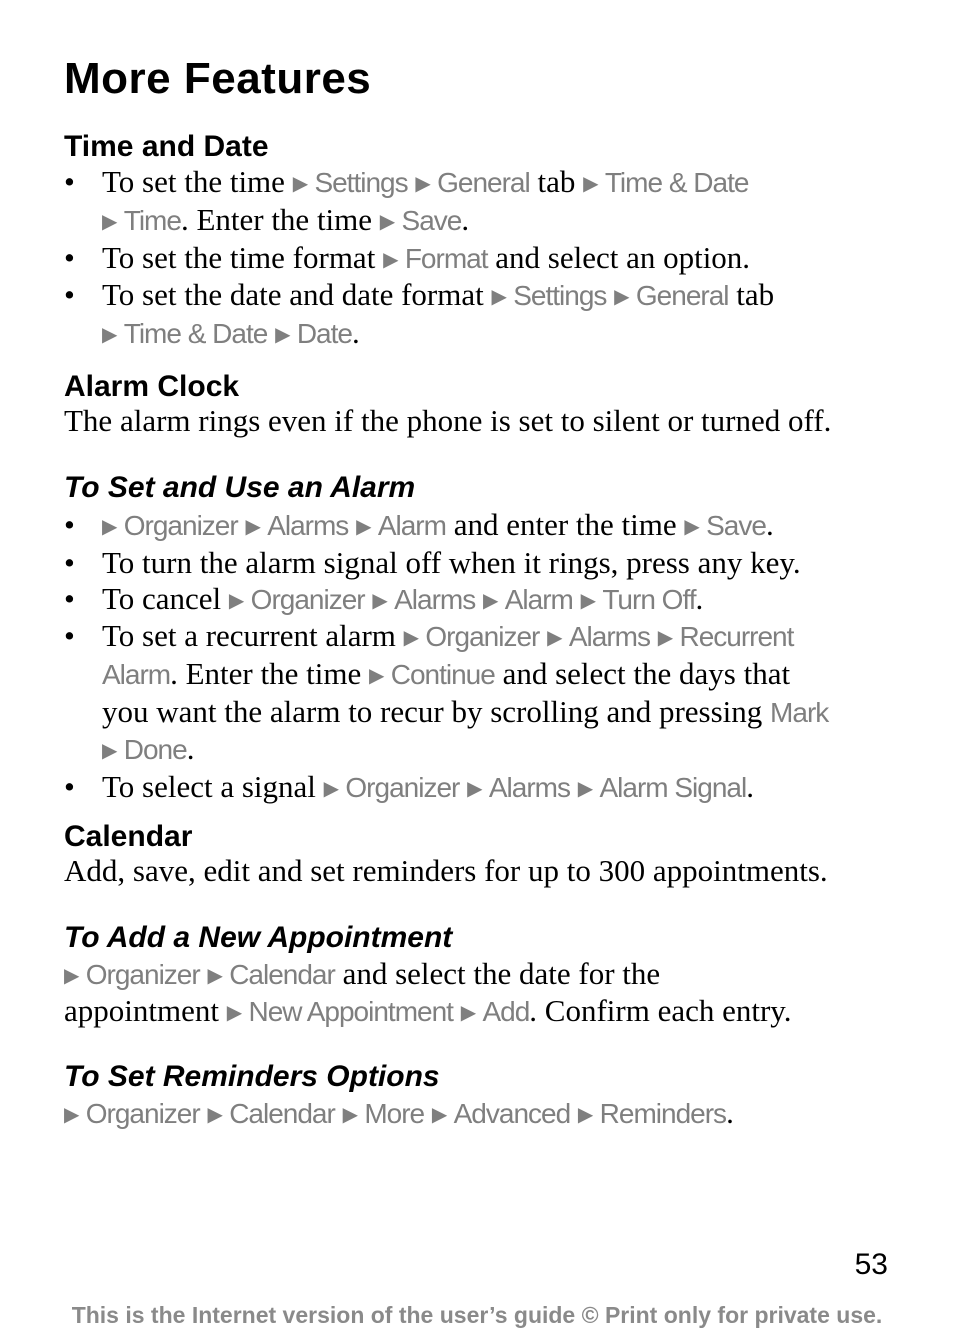 The width and height of the screenshot is (954, 1335). I want to click on menu-item-advanced: Advanced, so click(512, 1113).